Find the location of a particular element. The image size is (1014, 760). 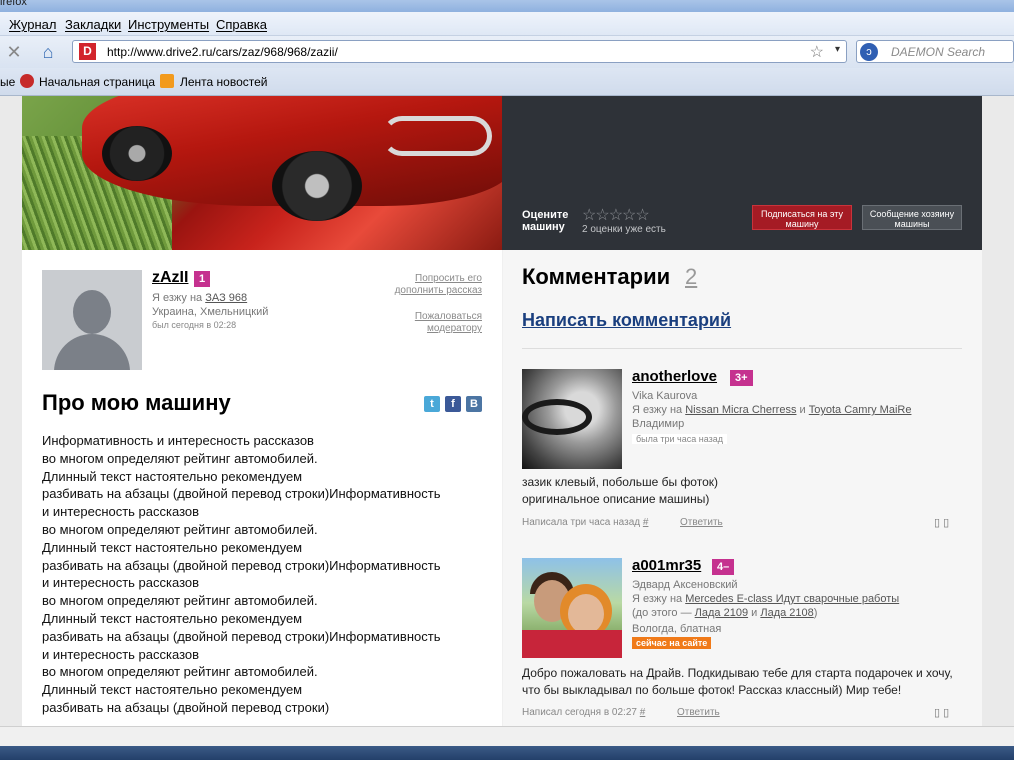

photo-wheel-rear is located at coordinates (317, 186).